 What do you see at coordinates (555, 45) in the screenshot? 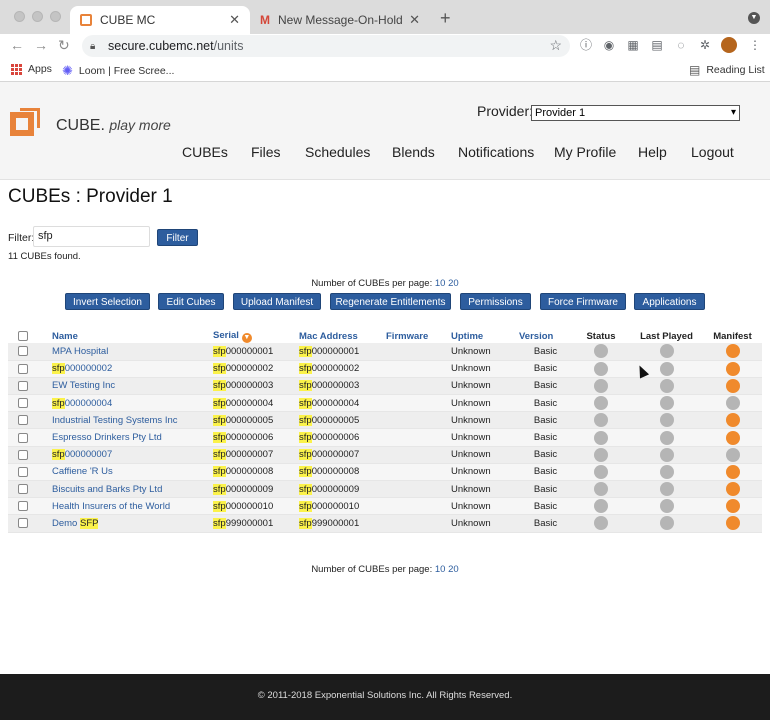
I see `bookmark-star-icon: ☆` at bounding box center [555, 45].